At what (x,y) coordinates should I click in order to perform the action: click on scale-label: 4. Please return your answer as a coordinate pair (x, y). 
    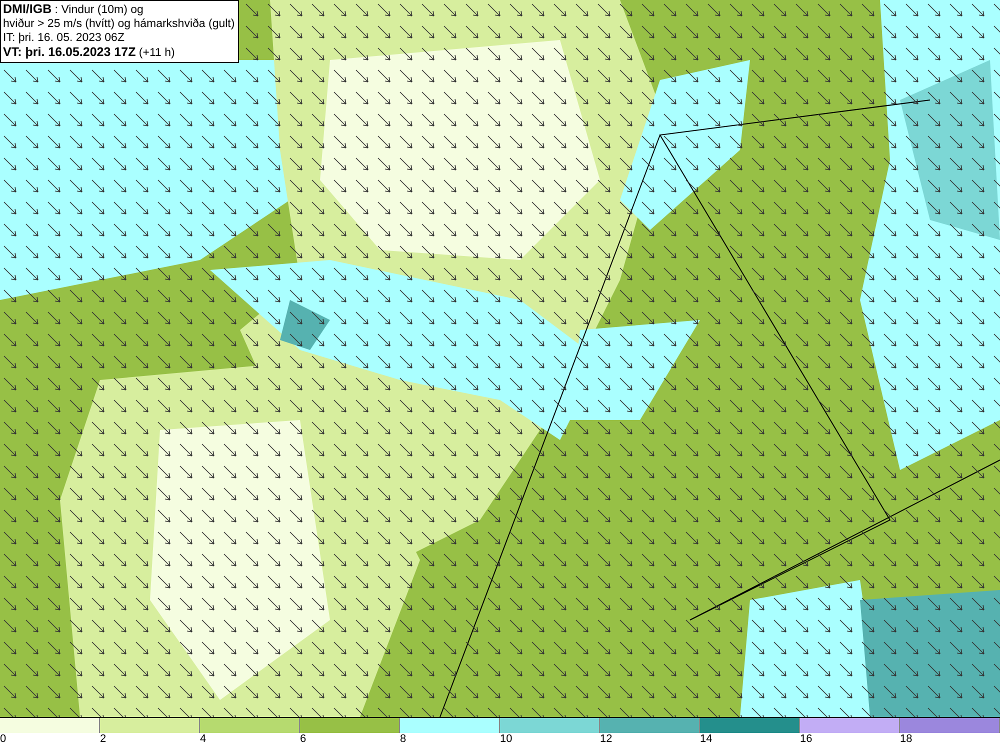
    Looking at the image, I should click on (203, 739).